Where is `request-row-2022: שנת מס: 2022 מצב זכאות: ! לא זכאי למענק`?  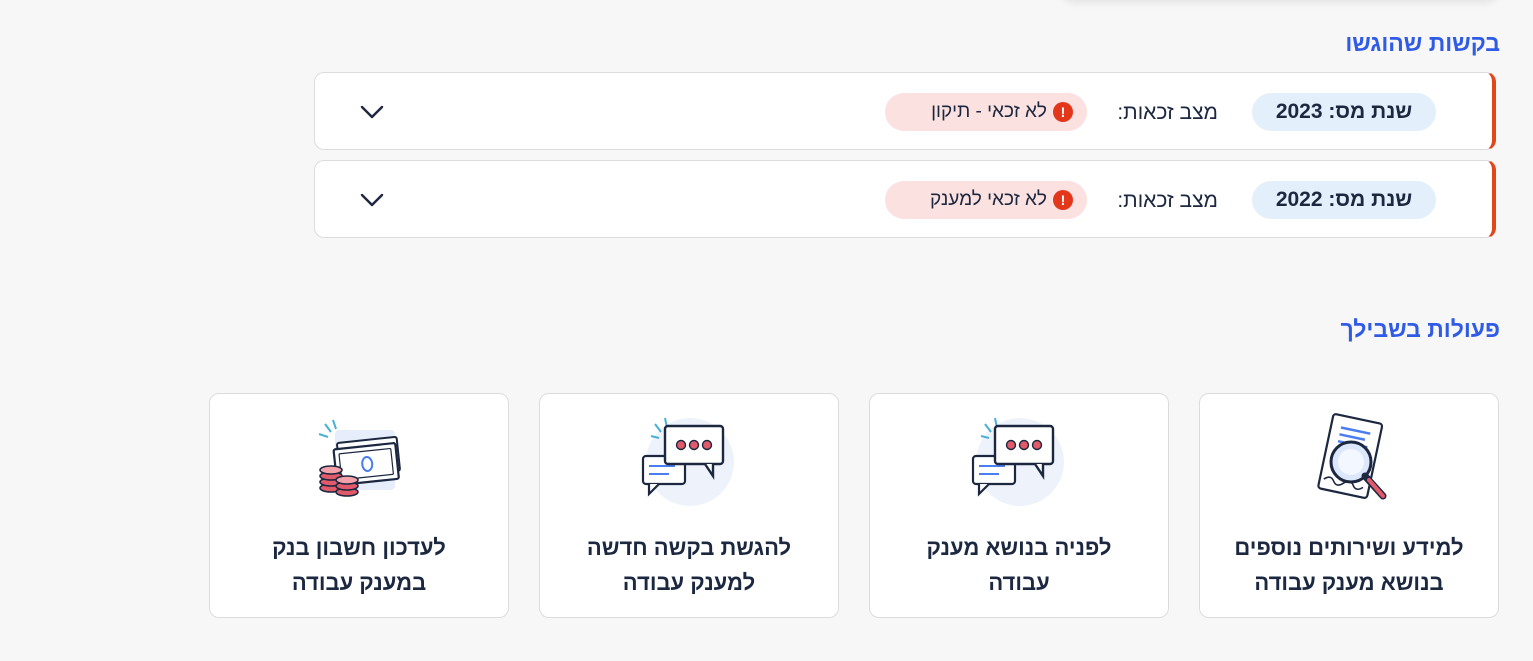
request-row-2022: שנת מס: 2022 מצב זכאות: ! לא זכאי למענק is located at coordinates (905, 199).